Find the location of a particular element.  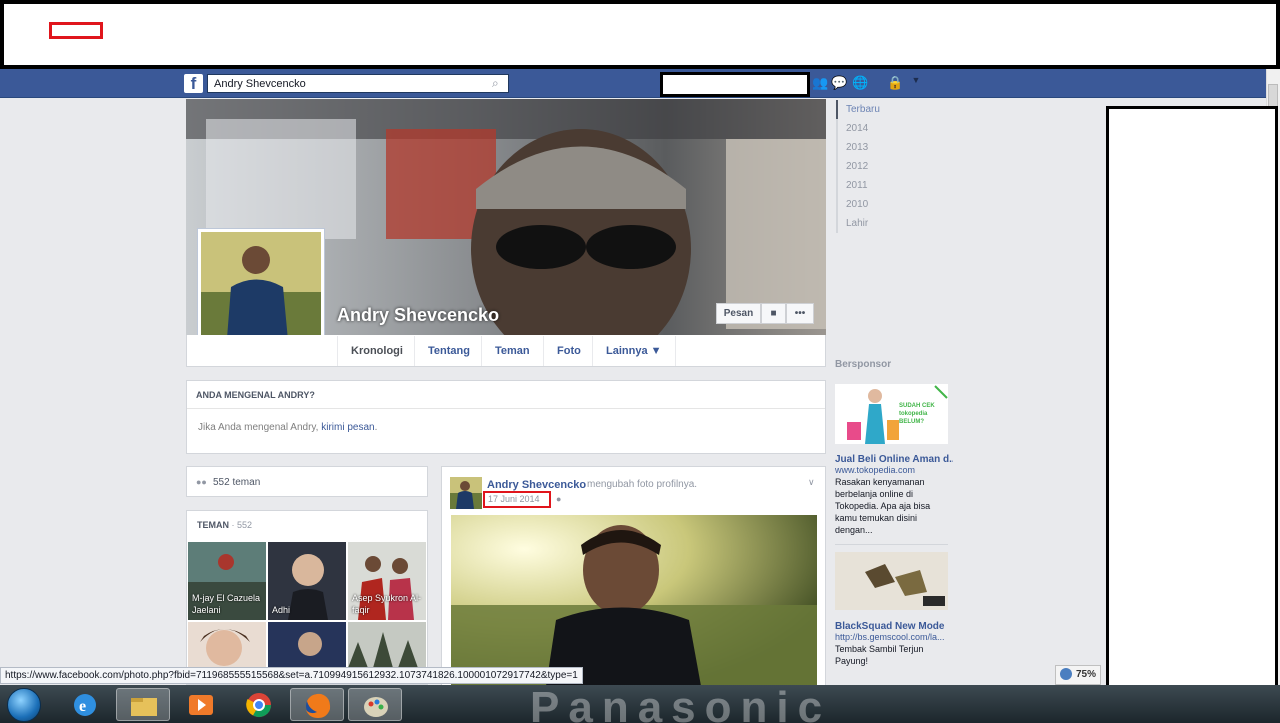

timeline-year-2011: 2011 is located at coordinates (852, 185).